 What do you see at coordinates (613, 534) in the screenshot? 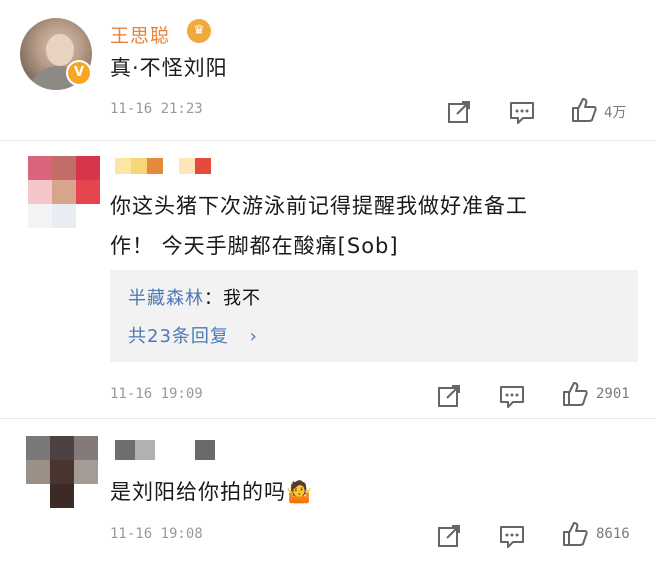
I see `like-count: 8616` at bounding box center [613, 534].